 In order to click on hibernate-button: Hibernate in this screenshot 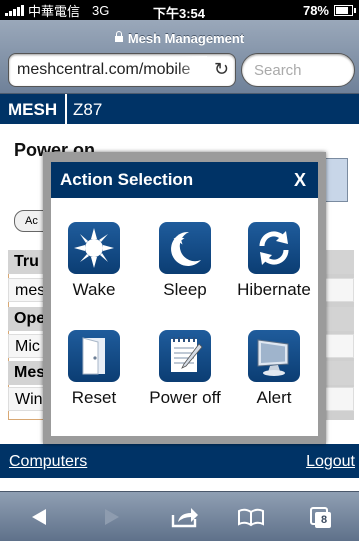, I will do `click(274, 266)`.